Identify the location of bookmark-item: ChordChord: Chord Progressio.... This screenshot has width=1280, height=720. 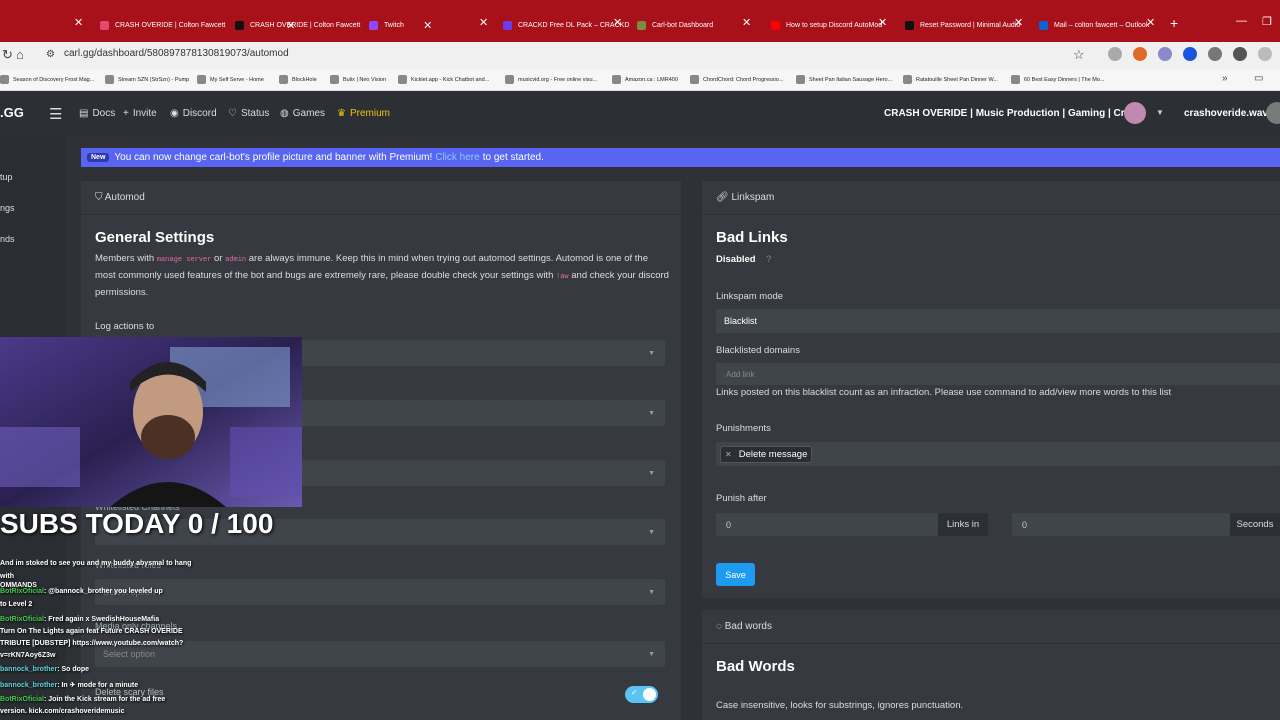
(736, 79).